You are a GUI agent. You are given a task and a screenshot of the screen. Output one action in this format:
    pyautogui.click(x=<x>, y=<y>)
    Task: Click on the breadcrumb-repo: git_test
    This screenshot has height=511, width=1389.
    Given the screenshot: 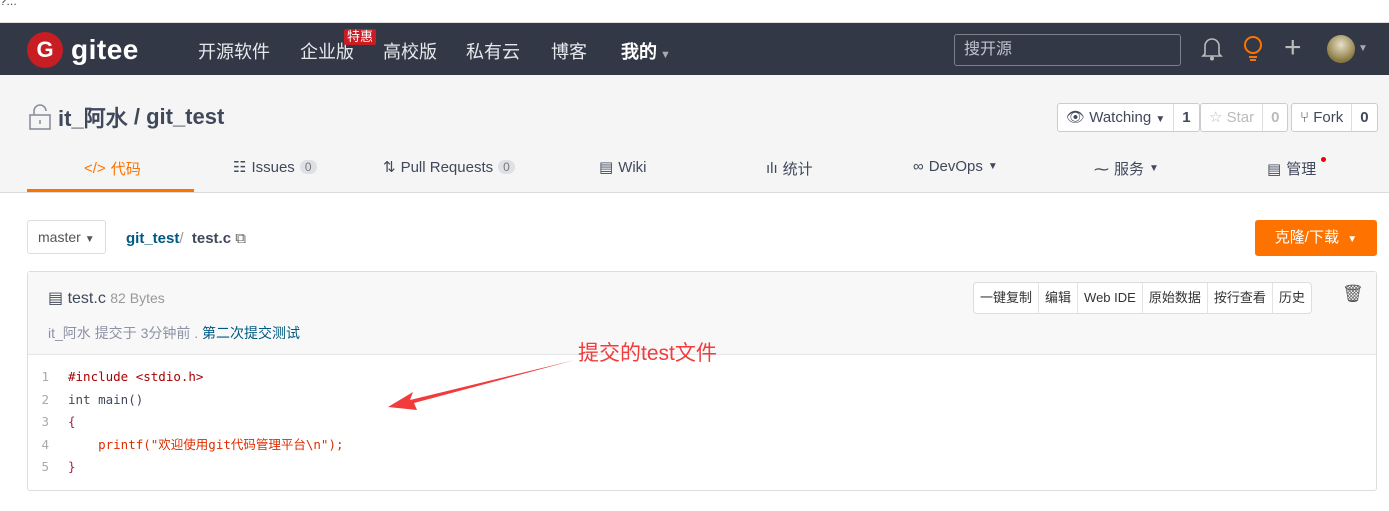 What is the action you would take?
    pyautogui.click(x=152, y=238)
    